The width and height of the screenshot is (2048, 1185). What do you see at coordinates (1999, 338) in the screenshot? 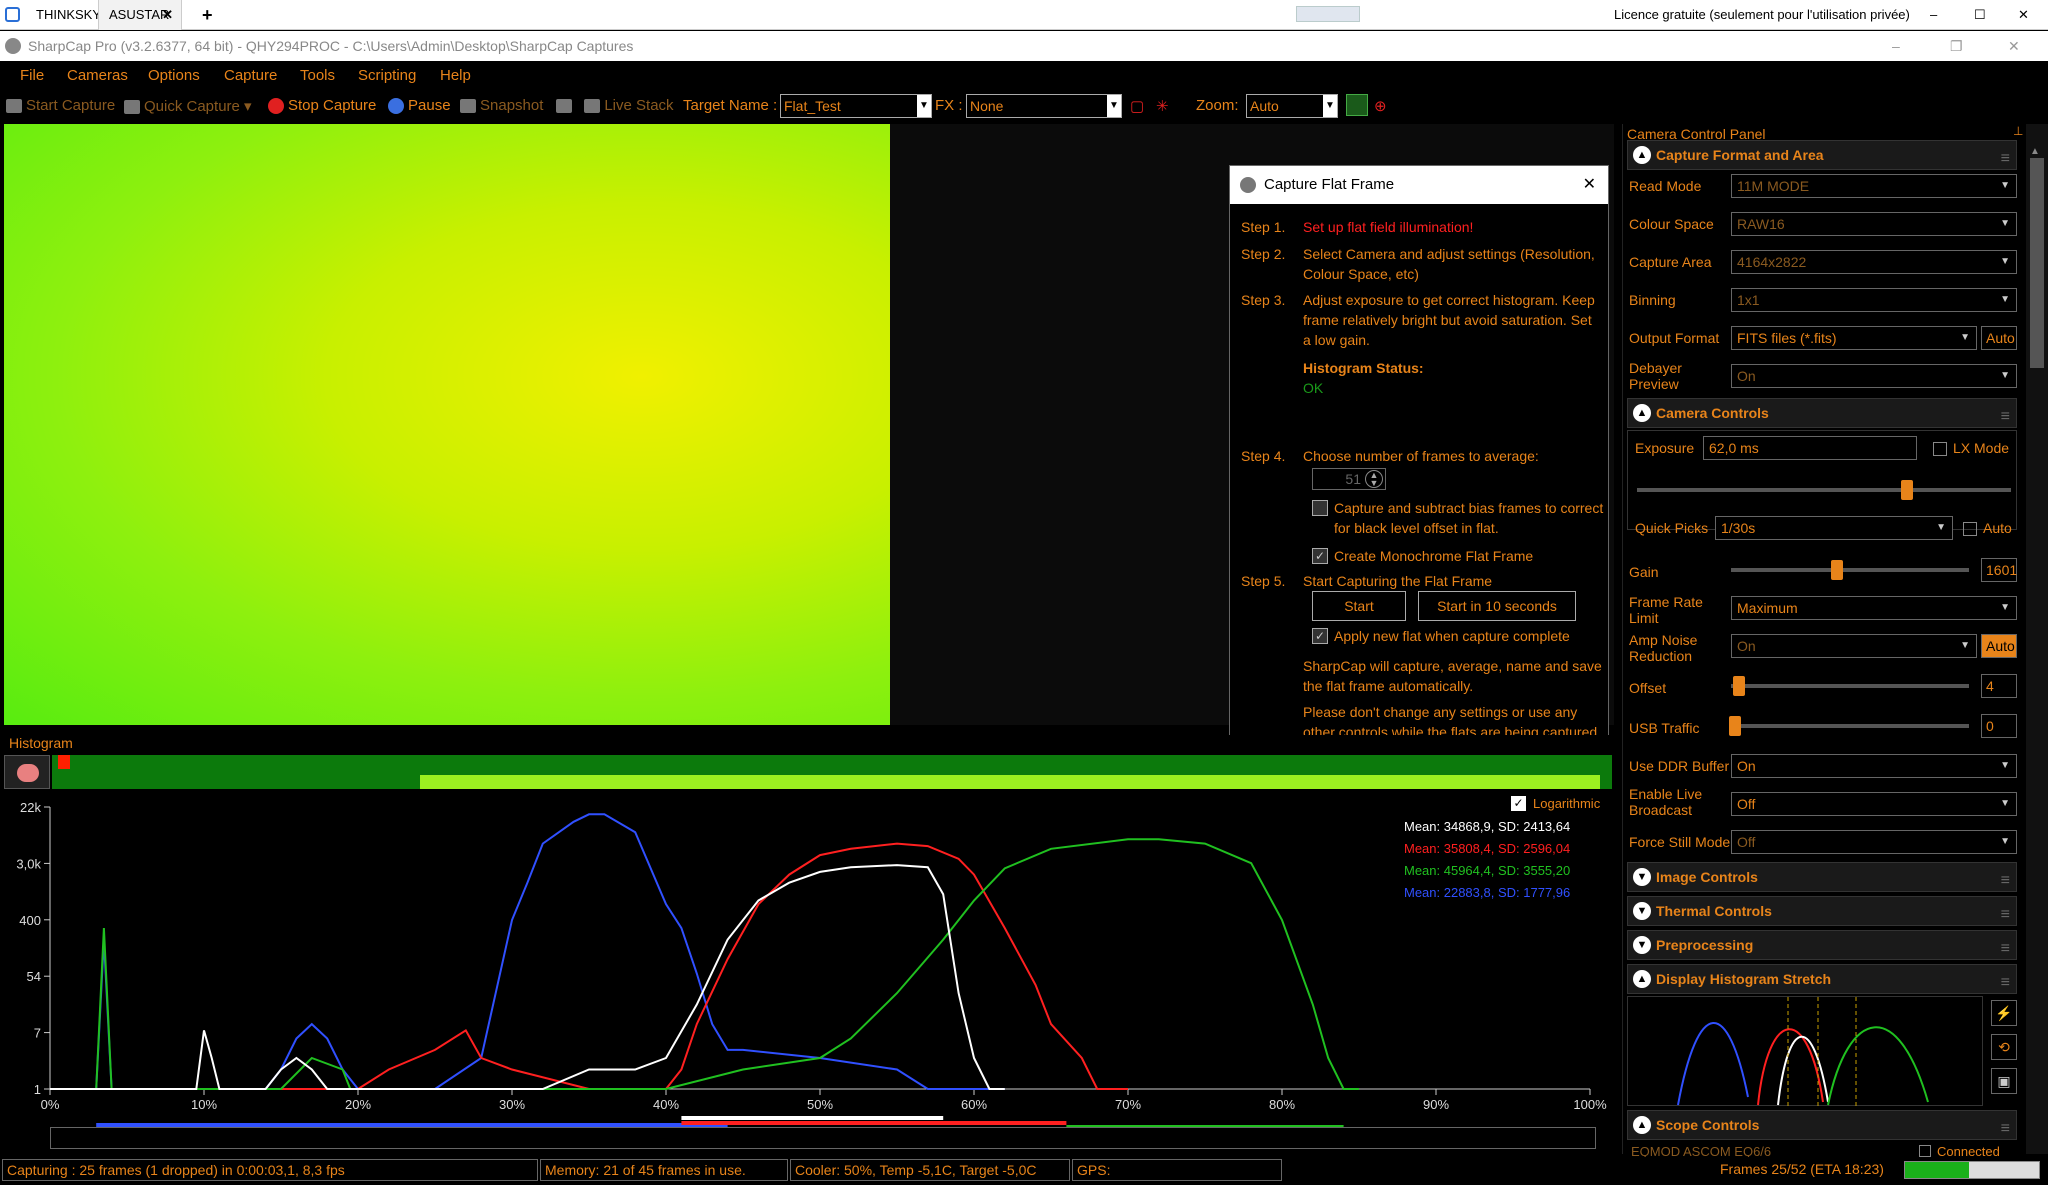
I see `output-format-auto-button: Auto` at bounding box center [1999, 338].